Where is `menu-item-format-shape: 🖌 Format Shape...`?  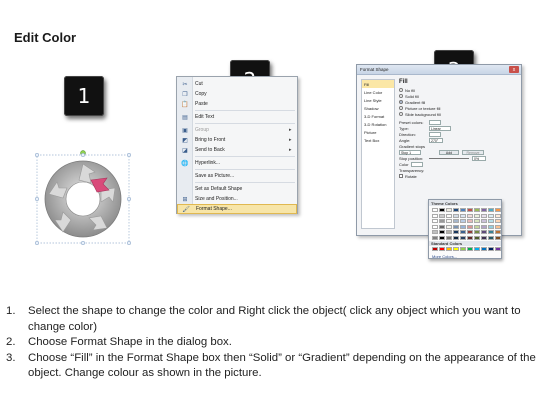
menu-item-format-shape: 🖌 Format Shape... is located at coordinates (237, 209).